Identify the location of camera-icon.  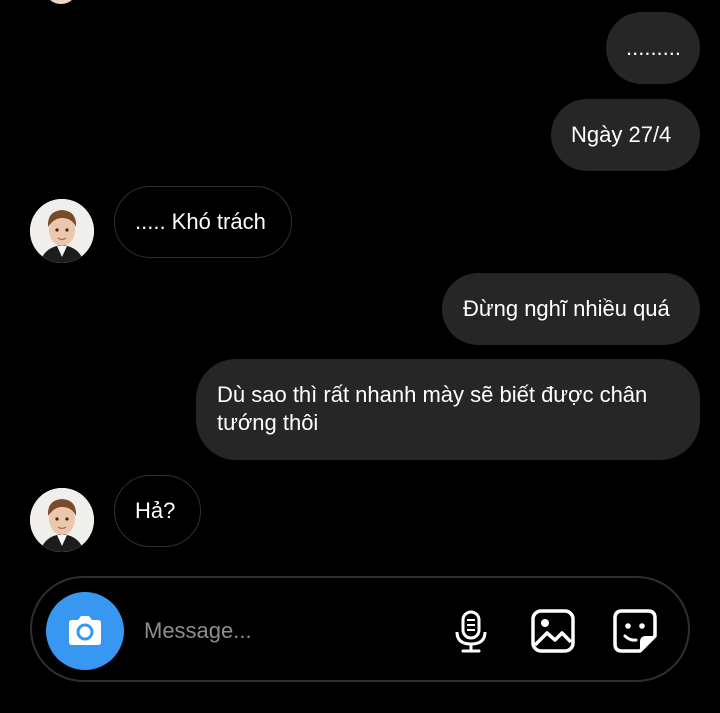
(85, 630).